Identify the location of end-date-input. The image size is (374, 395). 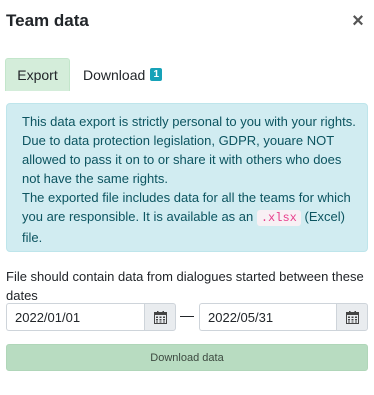
(267, 317).